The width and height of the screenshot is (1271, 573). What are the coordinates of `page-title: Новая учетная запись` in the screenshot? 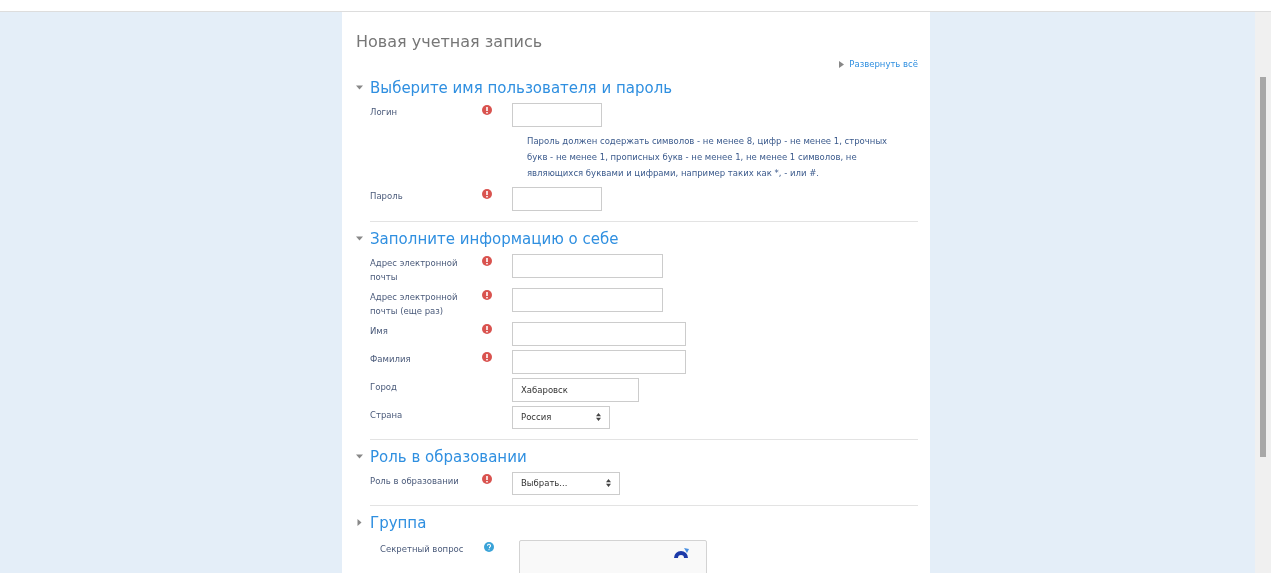 It's located at (450, 42).